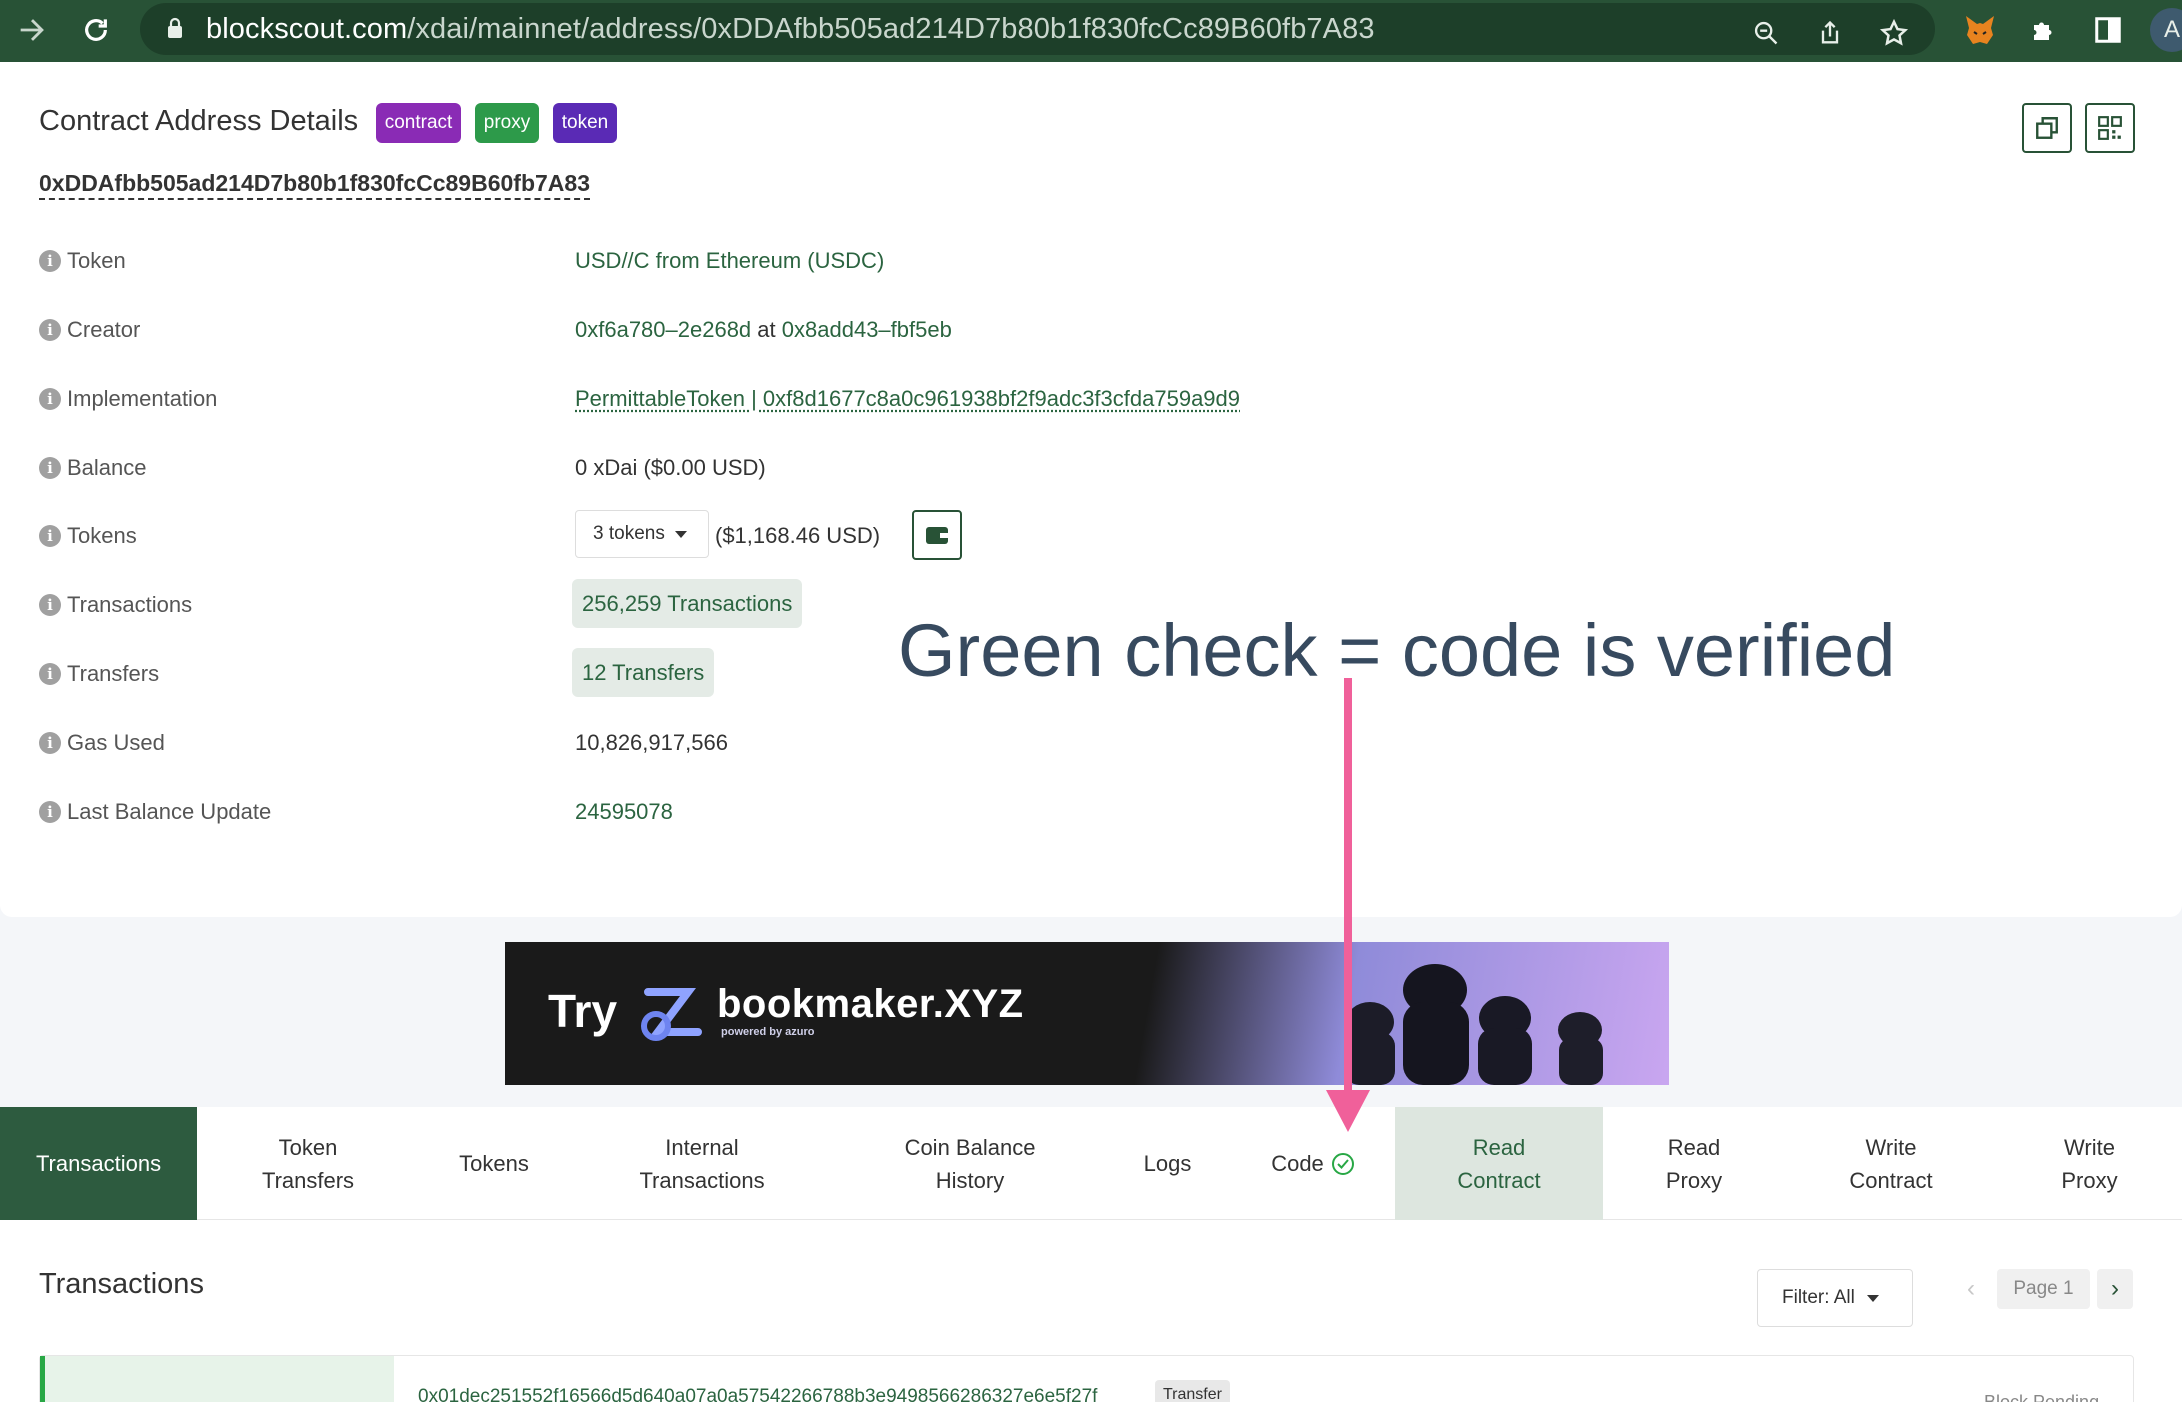 The width and height of the screenshot is (2182, 1402). What do you see at coordinates (96, 30) in the screenshot?
I see `reload-icon` at bounding box center [96, 30].